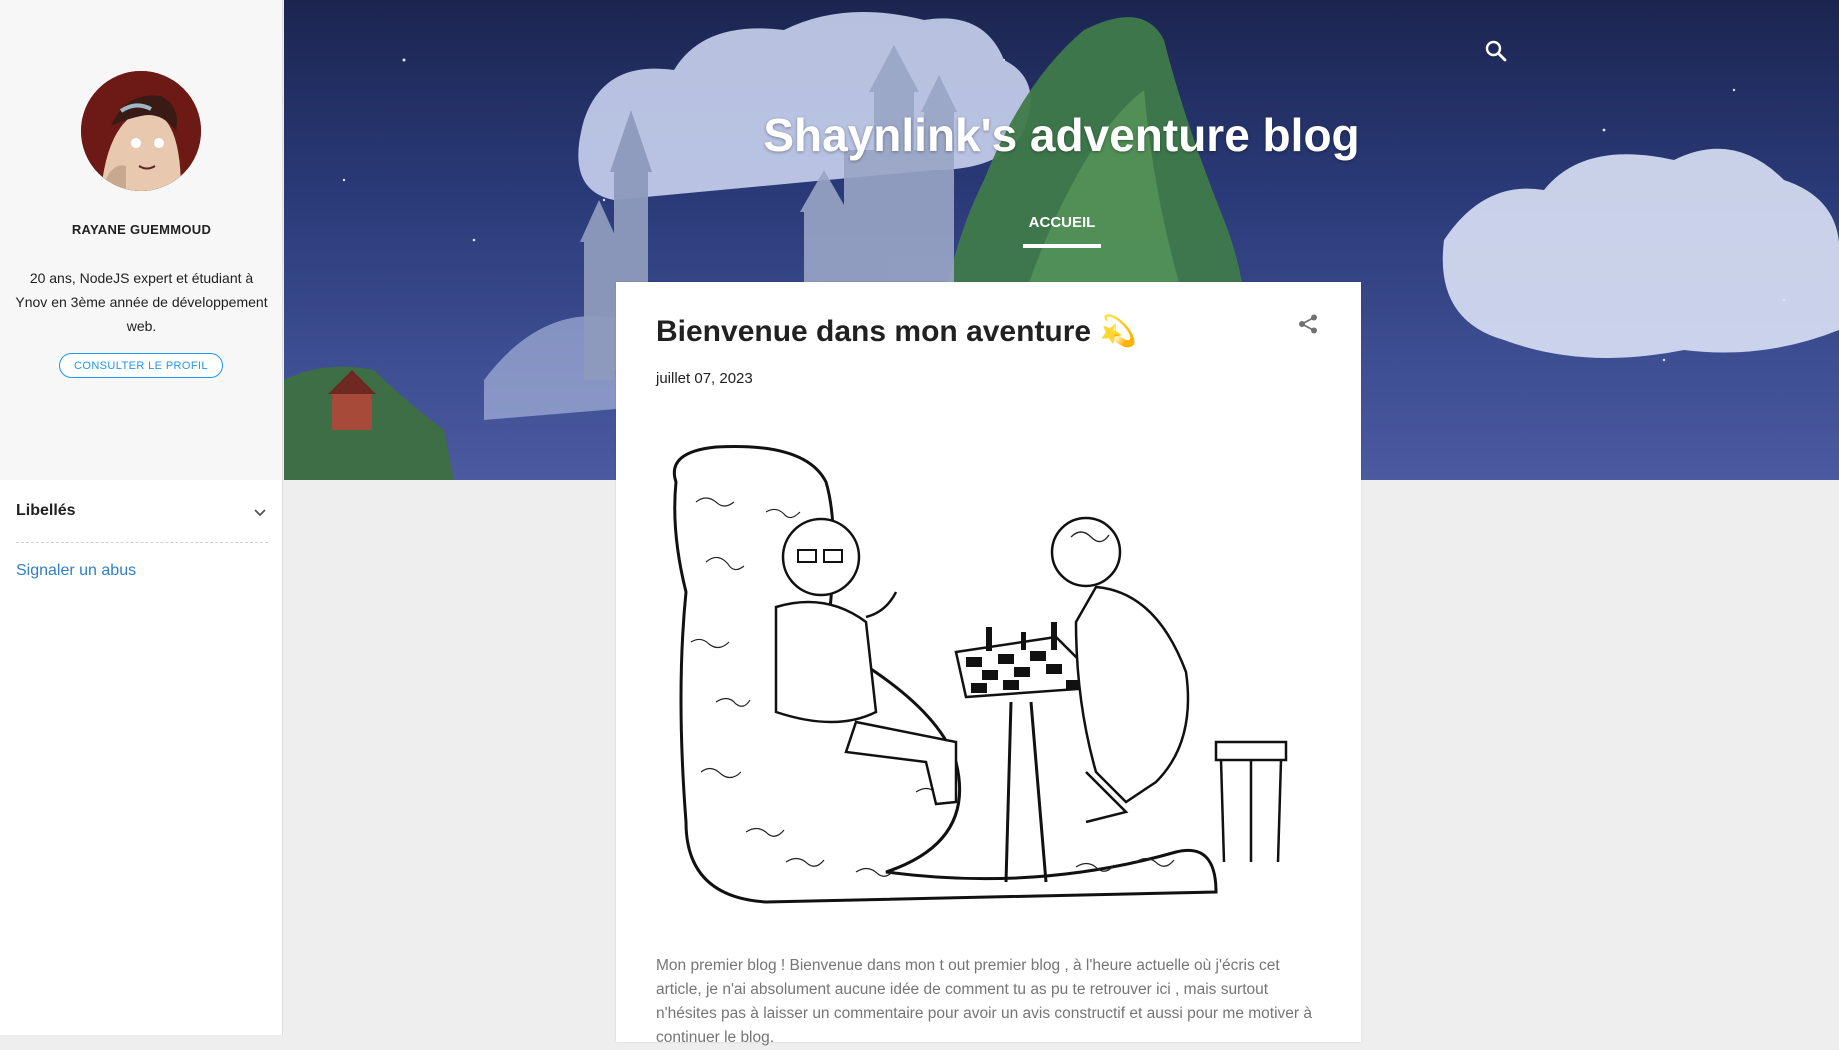 The image size is (1839, 1050). I want to click on search-icon, so click(1496, 51).